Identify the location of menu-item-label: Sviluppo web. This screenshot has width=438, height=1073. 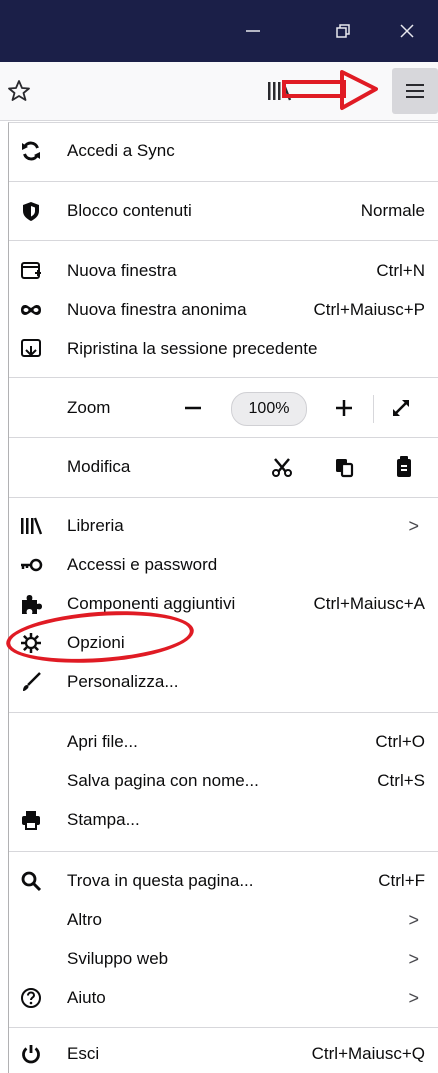
(118, 958).